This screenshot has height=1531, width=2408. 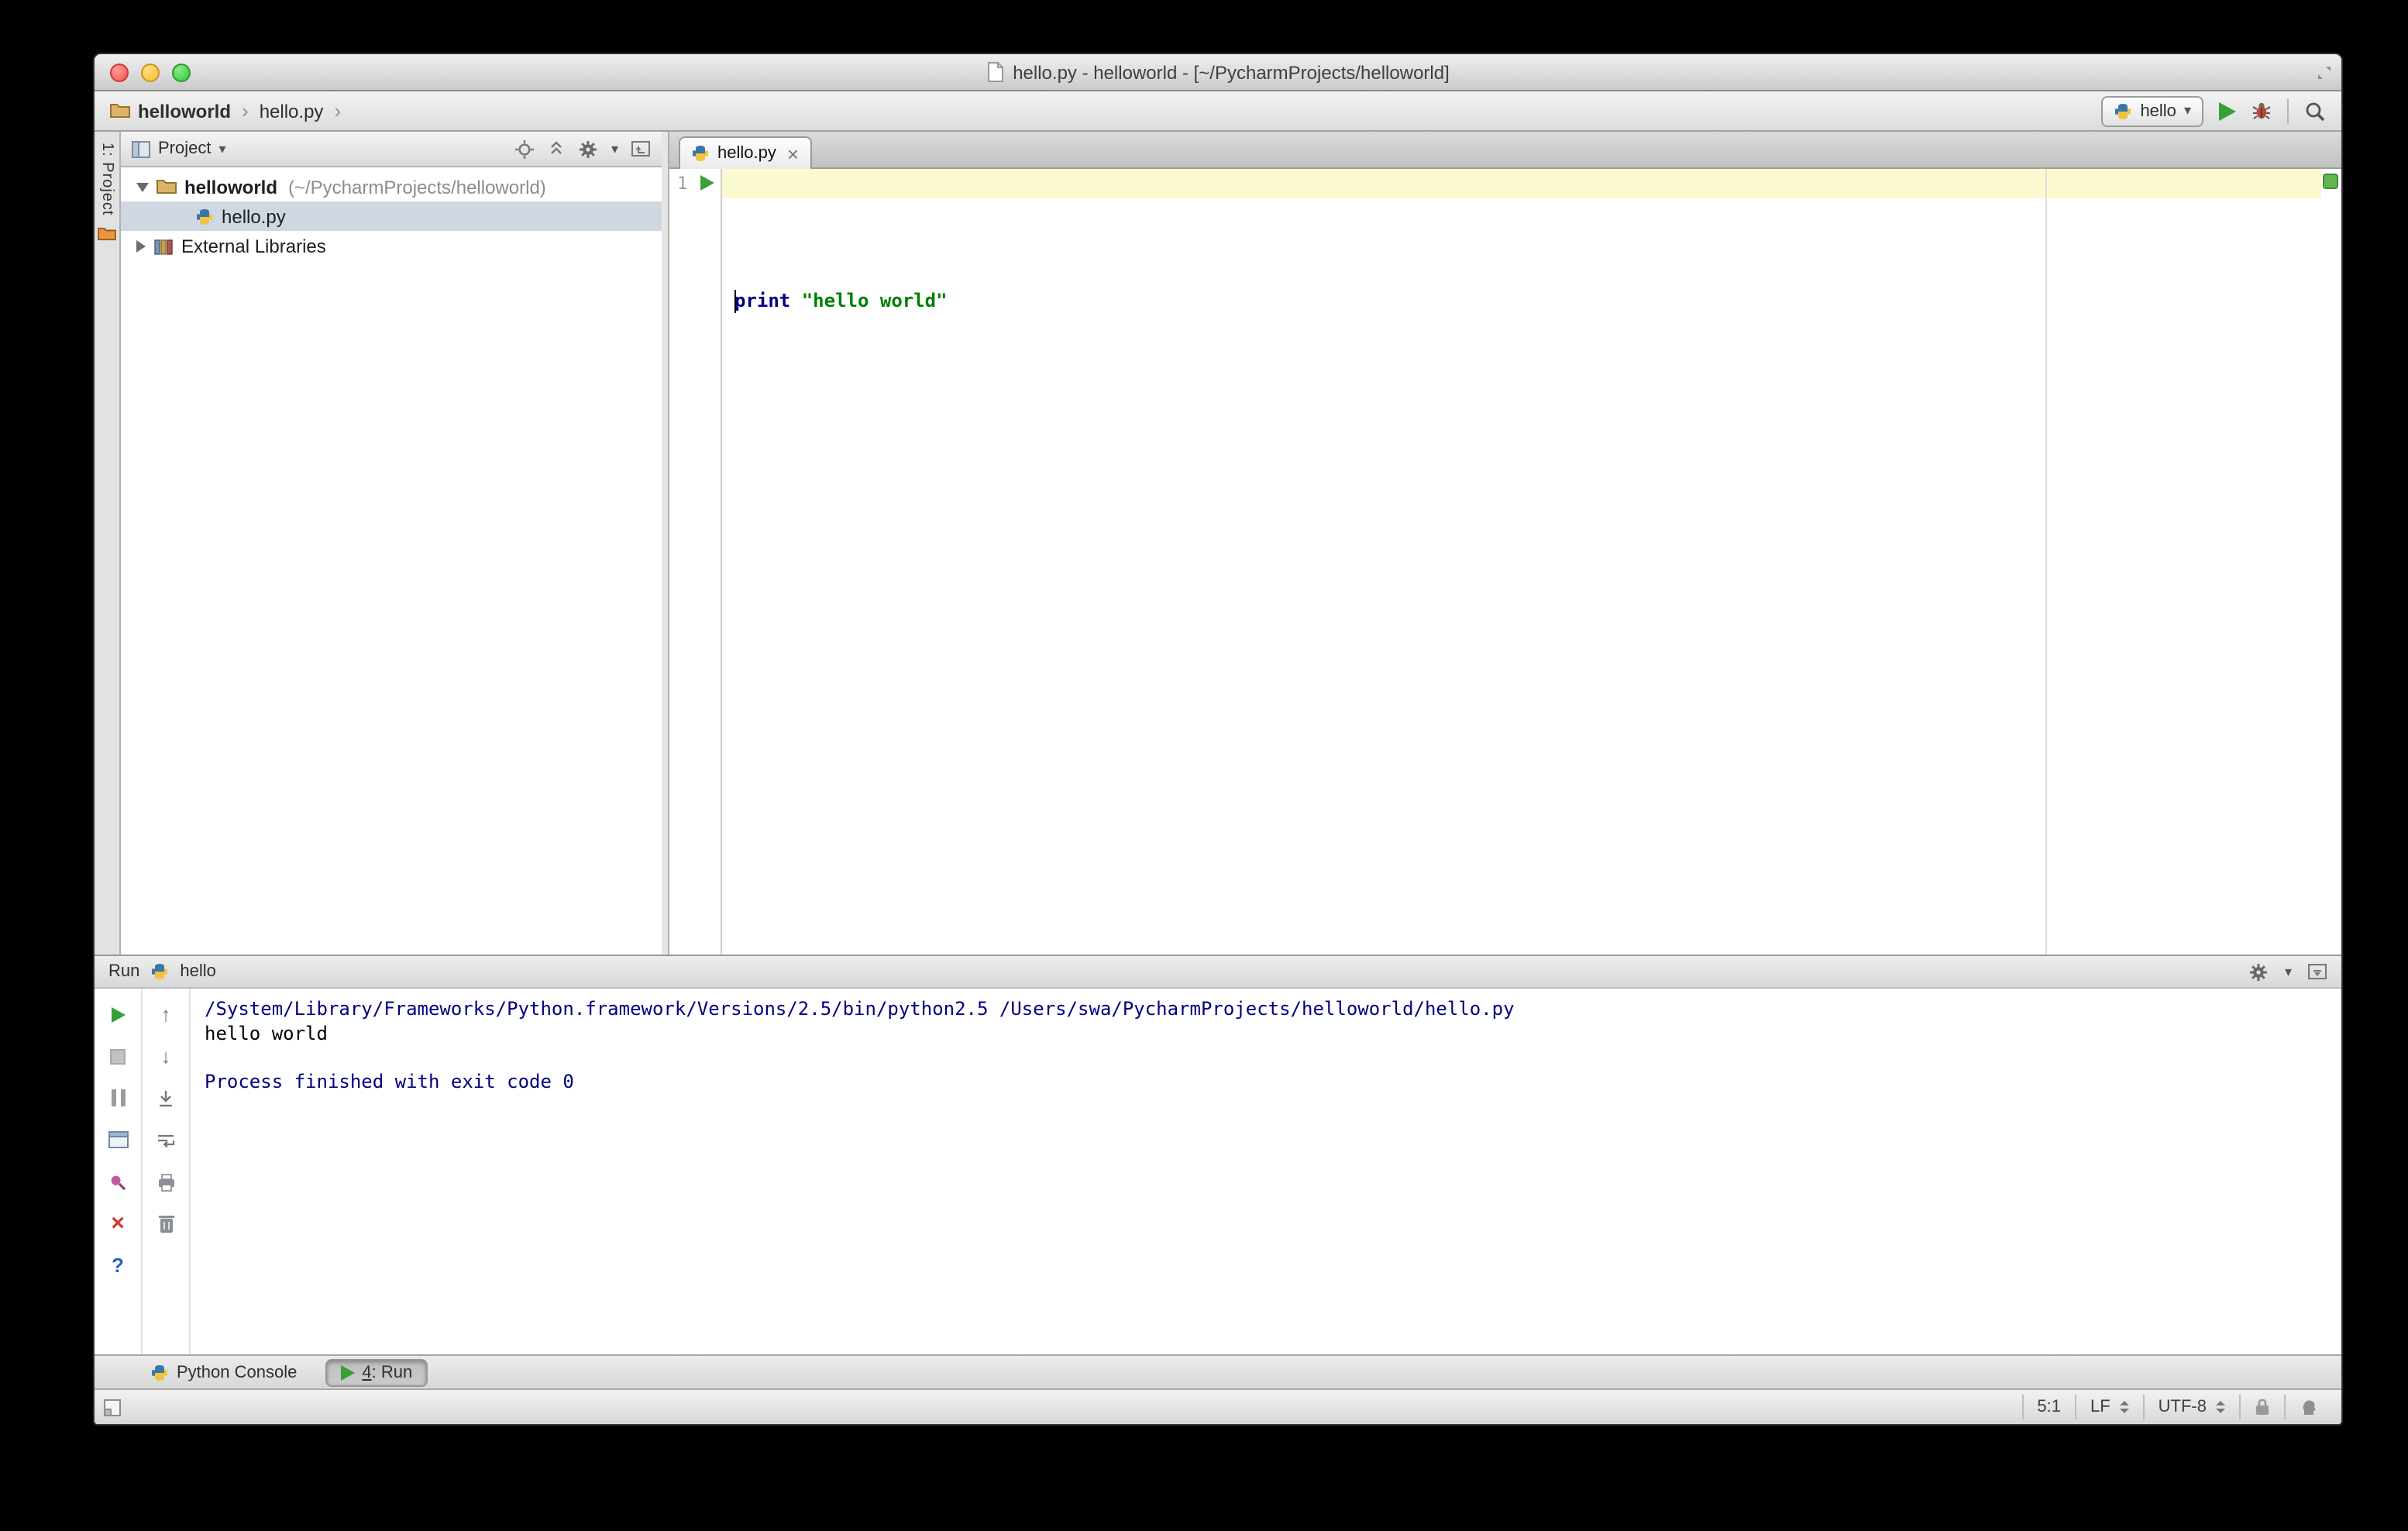 What do you see at coordinates (557, 148) in the screenshot?
I see `collapse-all-button` at bounding box center [557, 148].